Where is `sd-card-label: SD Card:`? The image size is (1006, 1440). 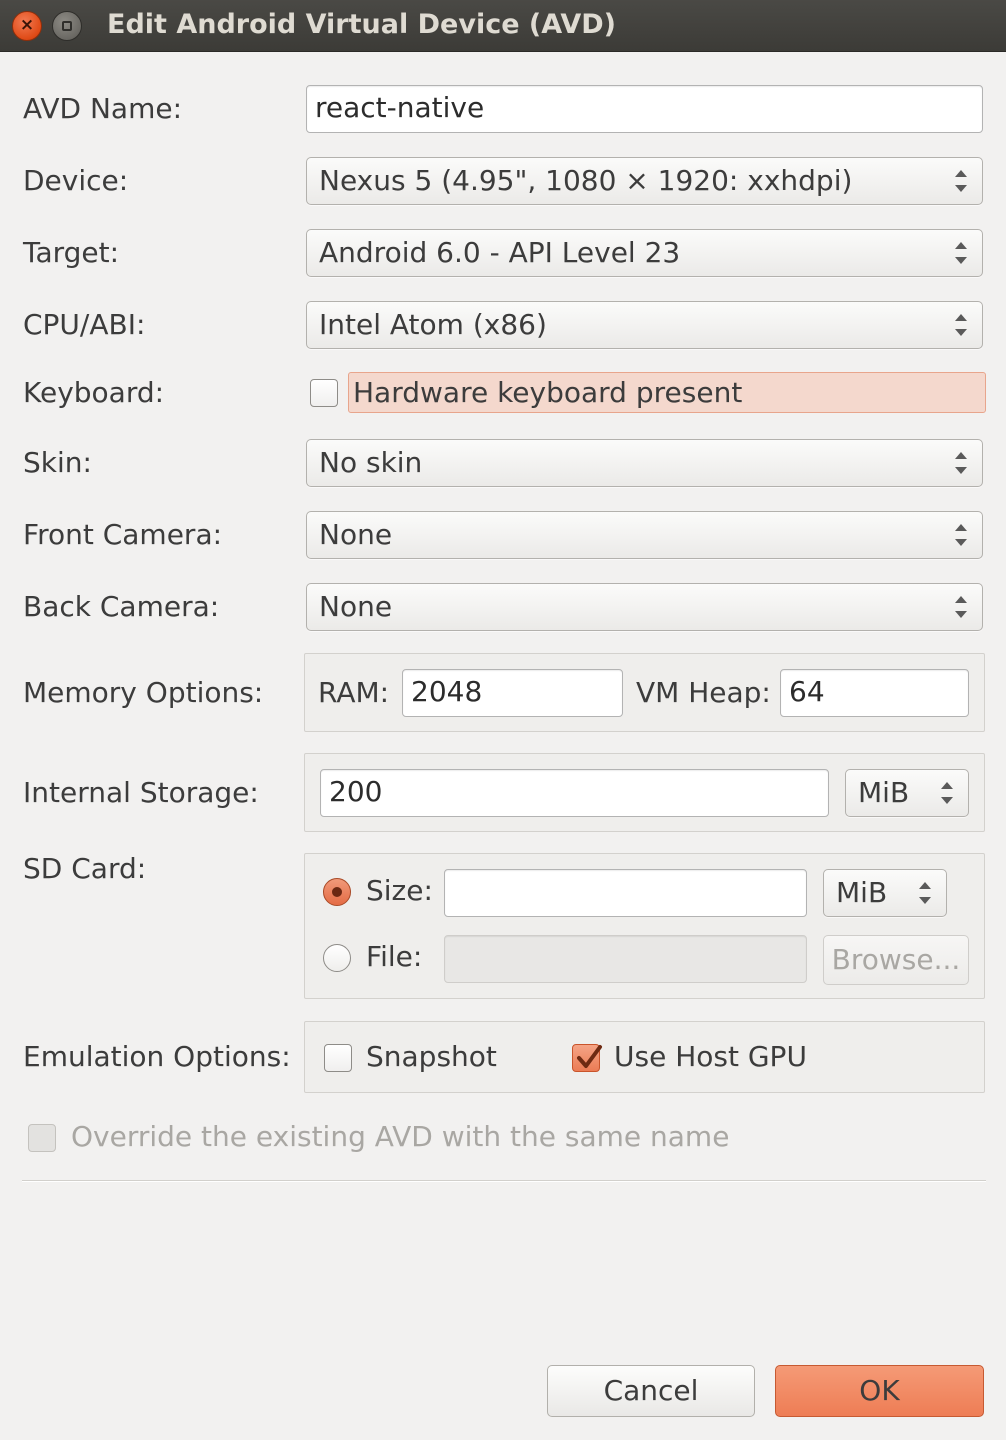
sd-card-label: SD Card: is located at coordinates (85, 868).